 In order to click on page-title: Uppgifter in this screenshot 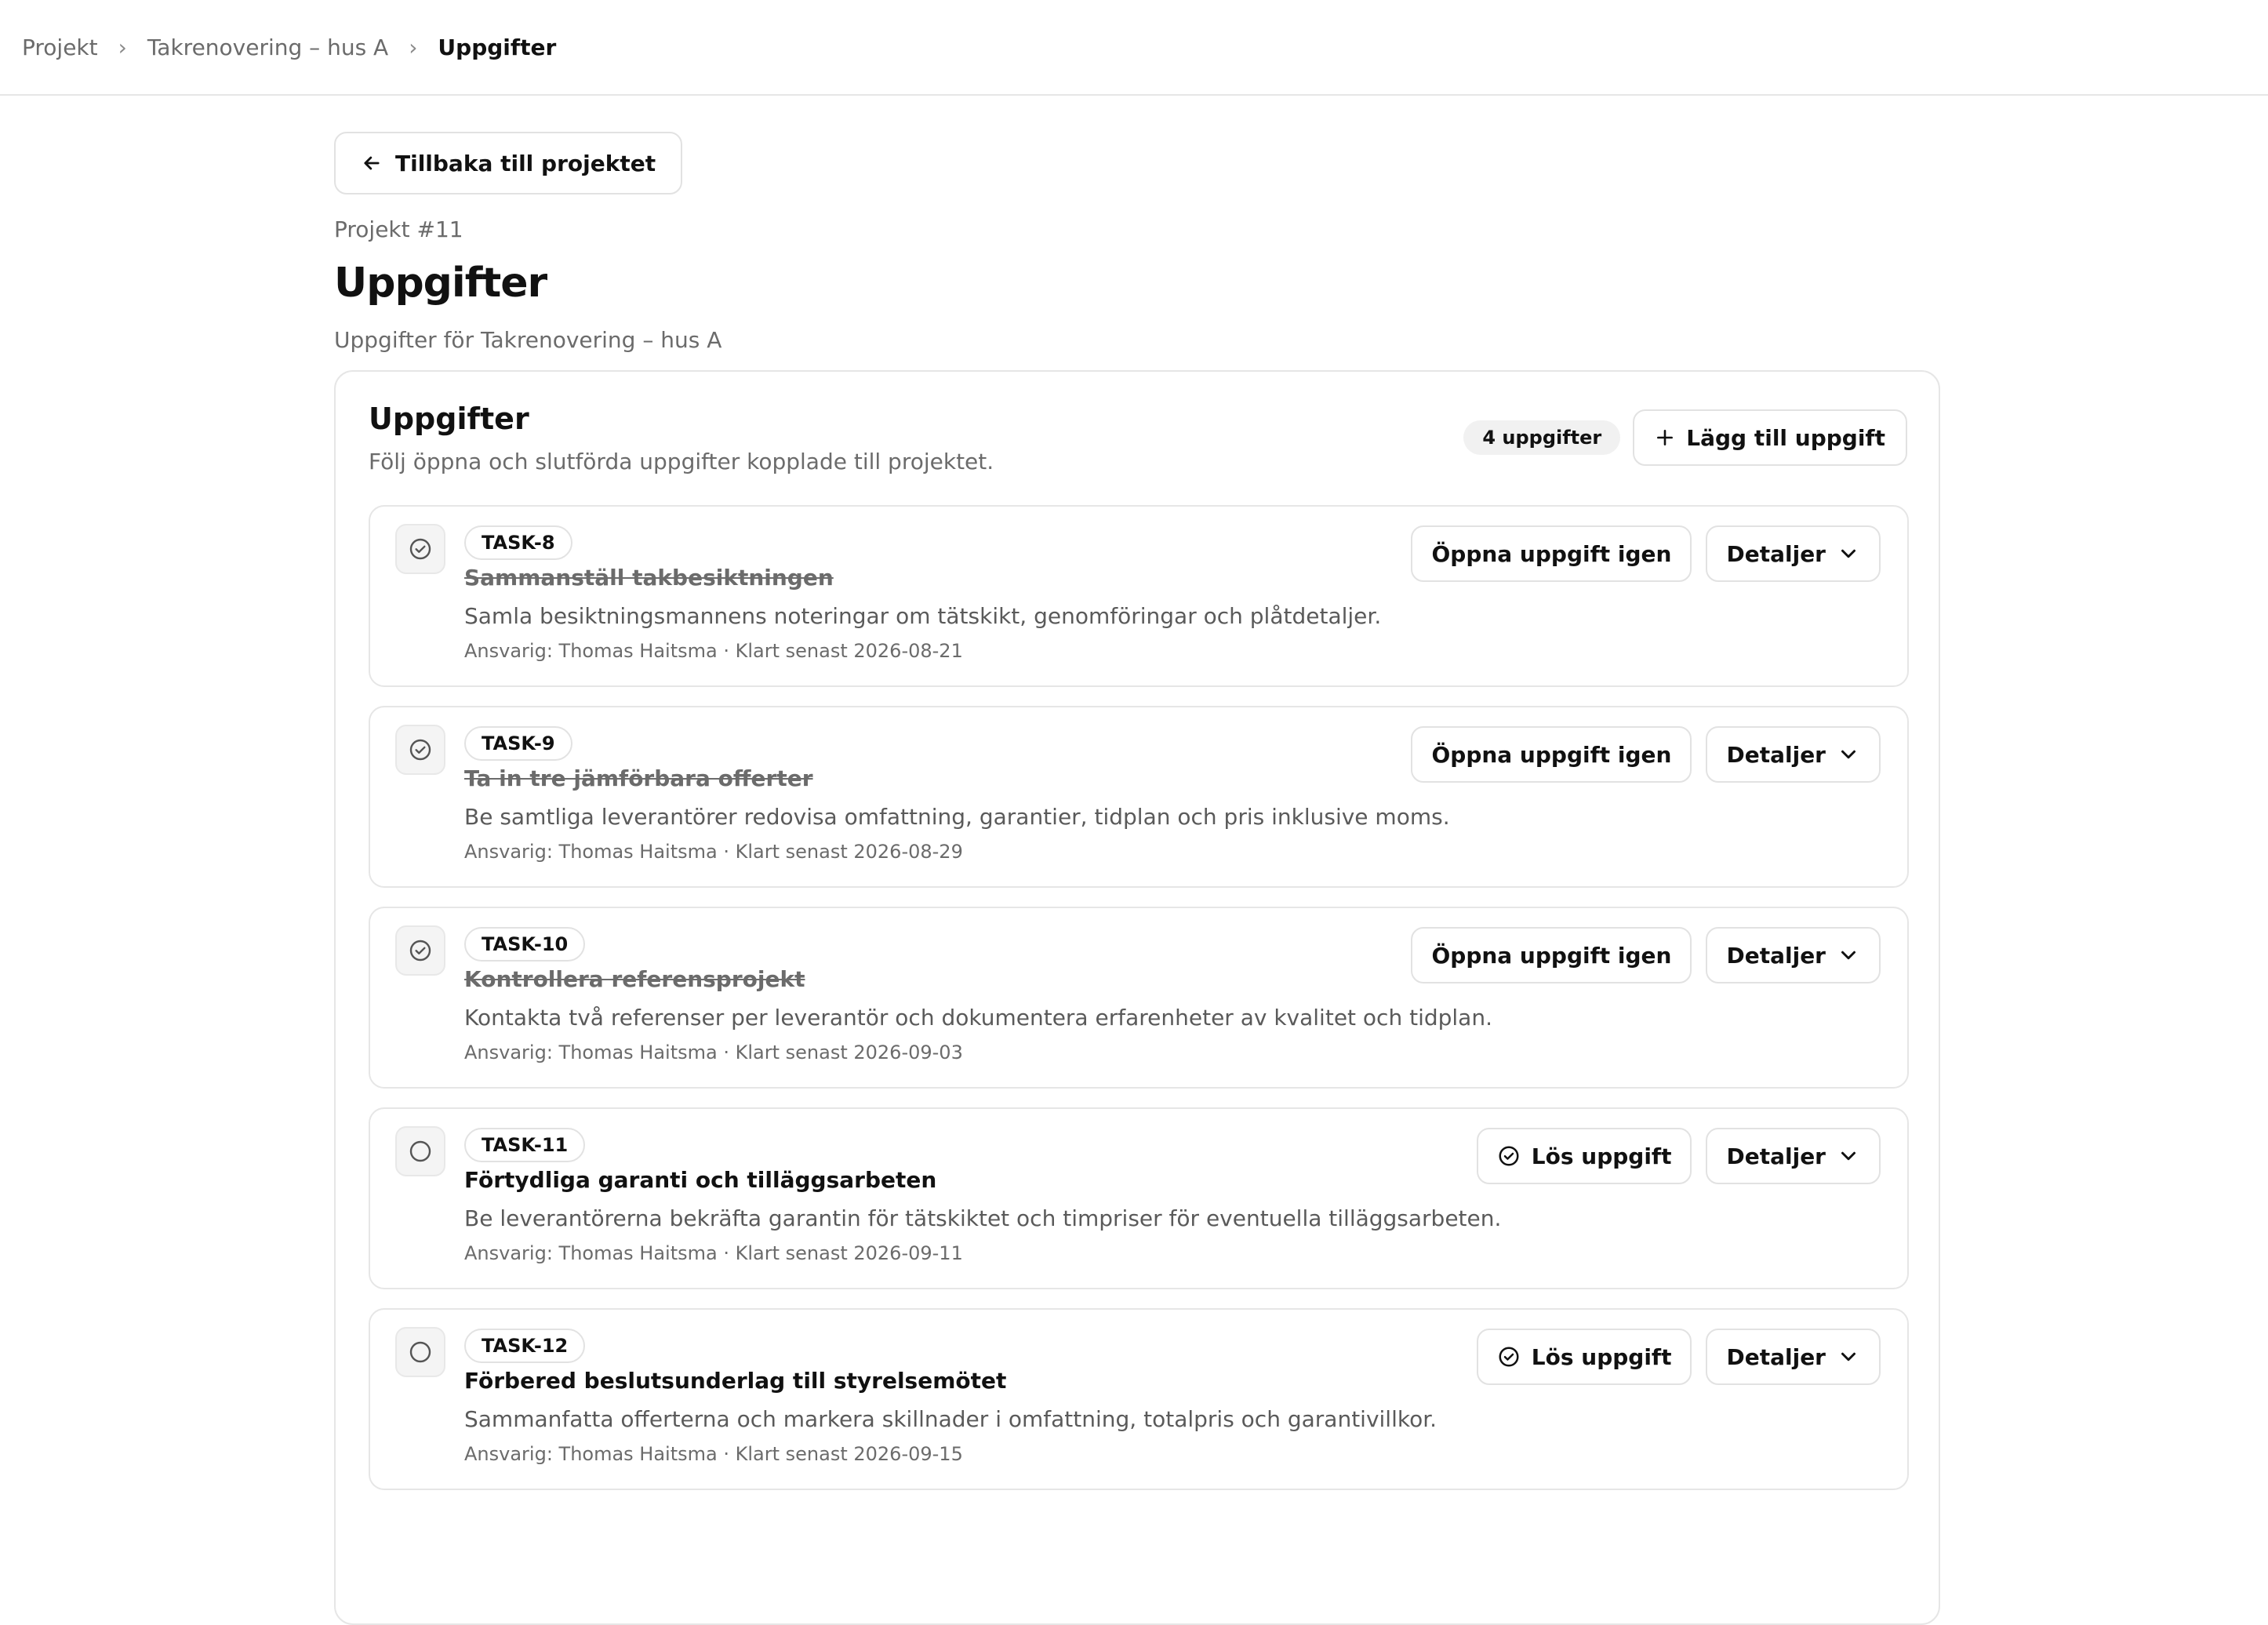, I will do `click(440, 283)`.